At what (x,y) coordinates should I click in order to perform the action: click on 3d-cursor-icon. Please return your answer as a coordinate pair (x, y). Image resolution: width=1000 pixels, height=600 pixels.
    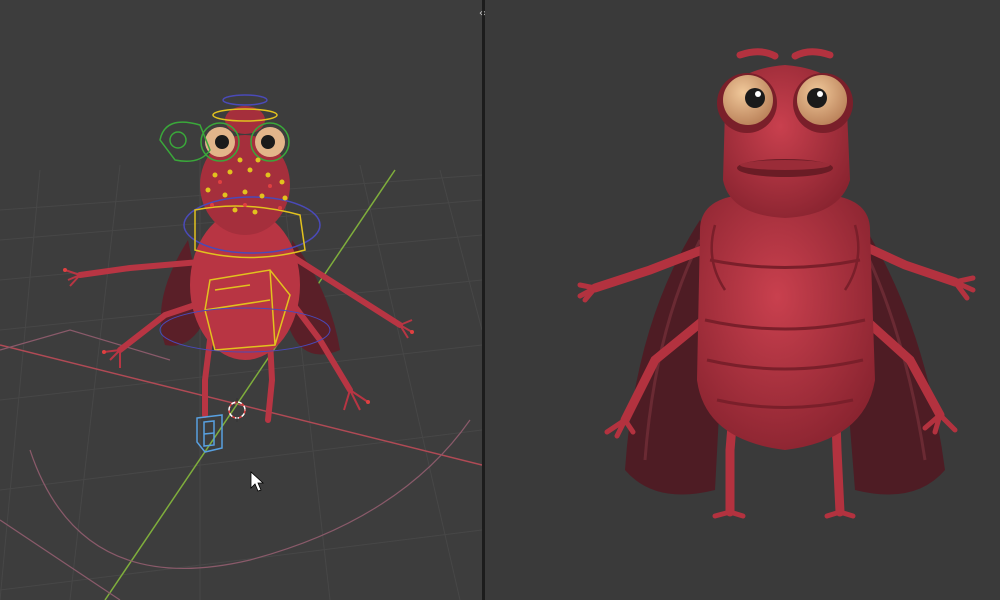
    Looking at the image, I should click on (237, 410).